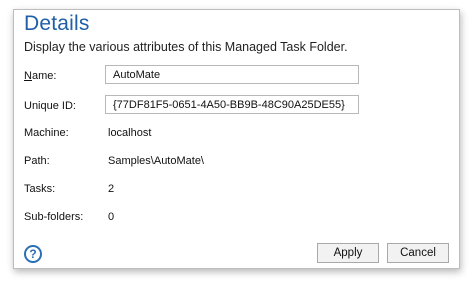 The width and height of the screenshot is (474, 284). I want to click on cancel-button: Cancel, so click(418, 253).